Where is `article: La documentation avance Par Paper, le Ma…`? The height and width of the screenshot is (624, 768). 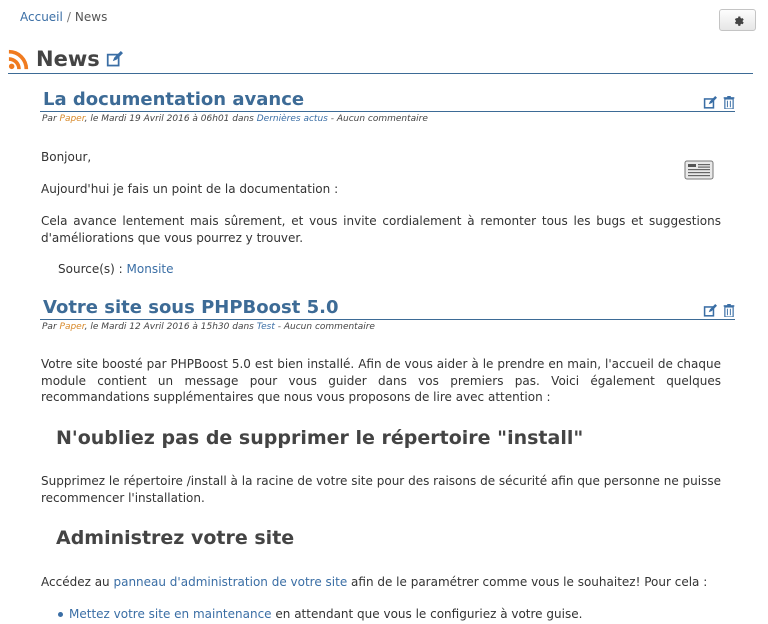
article: La documentation avance Par Paper, le Ma… is located at coordinates (387, 106).